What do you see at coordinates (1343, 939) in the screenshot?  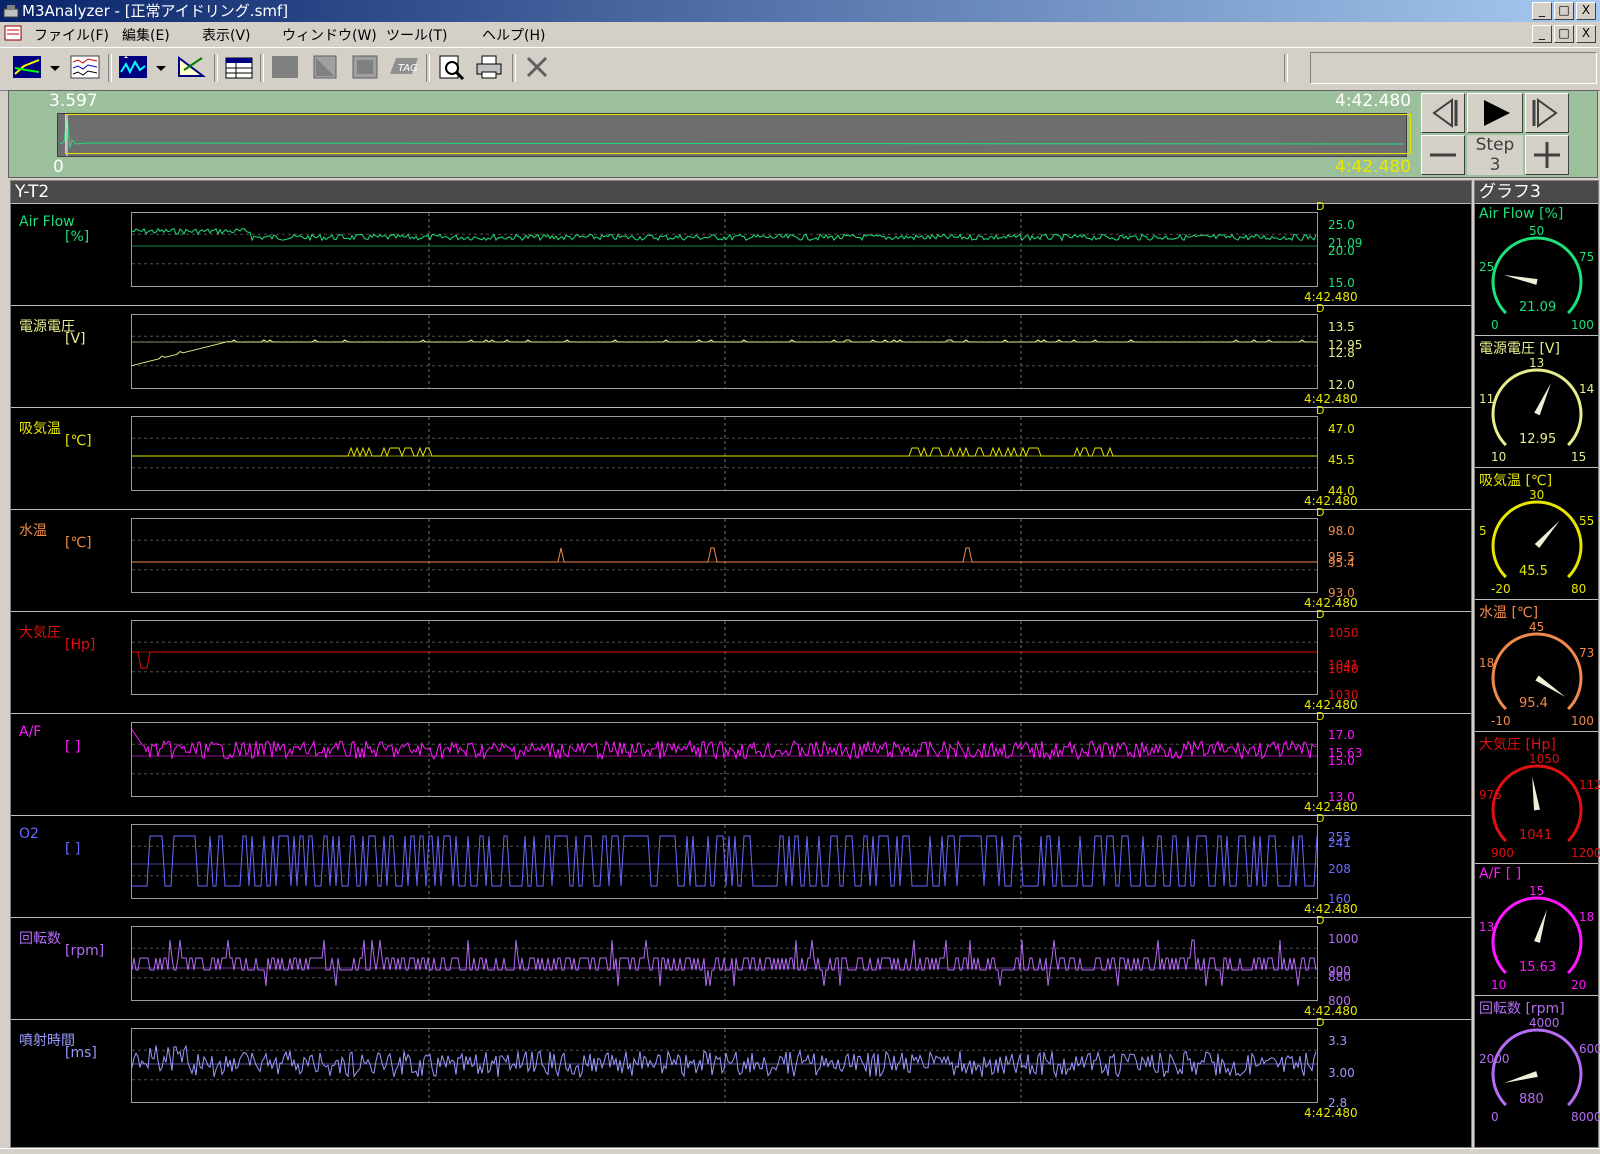 I see `axis-tick-label: 1000` at bounding box center [1343, 939].